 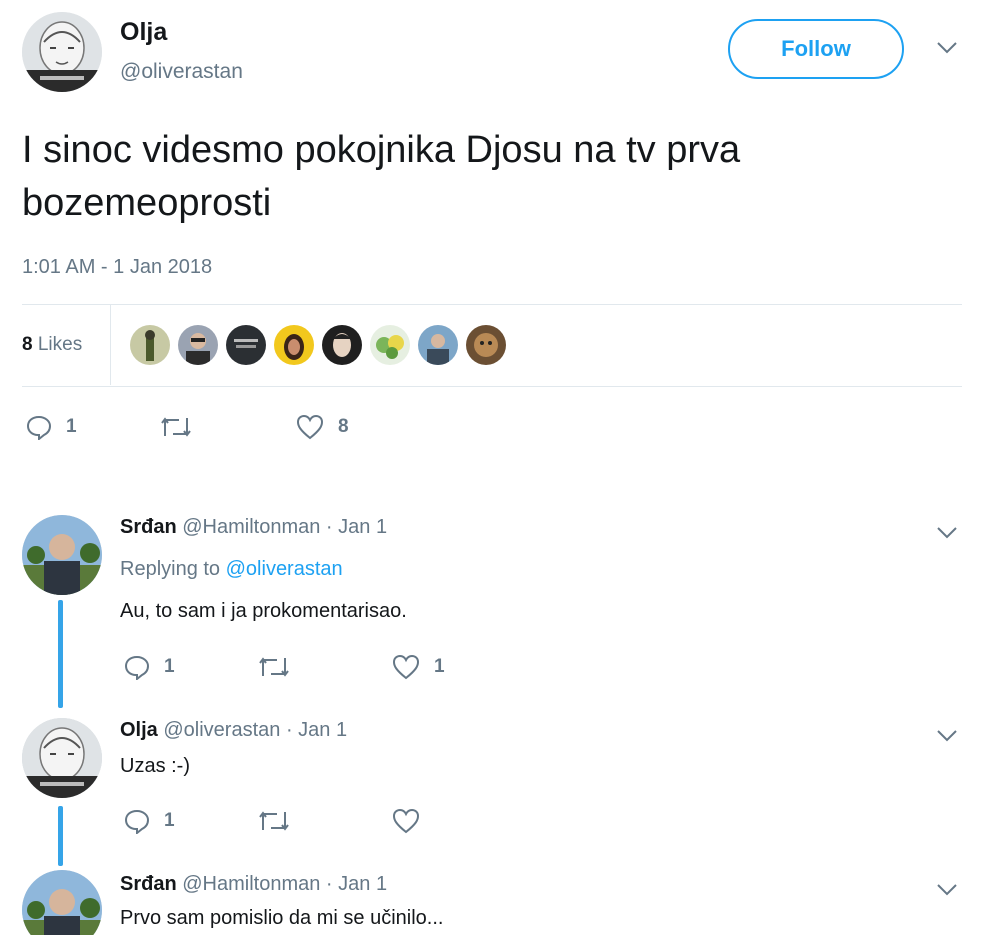 What do you see at coordinates (343, 426) in the screenshot?
I see `like-count: 8` at bounding box center [343, 426].